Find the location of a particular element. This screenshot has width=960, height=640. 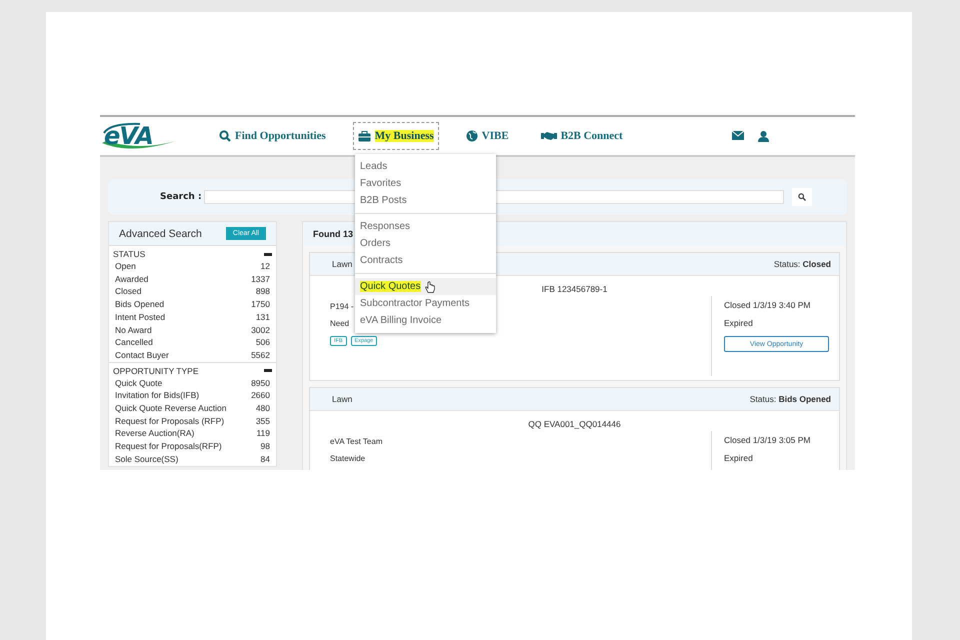

filter-count: 119 is located at coordinates (263, 433).